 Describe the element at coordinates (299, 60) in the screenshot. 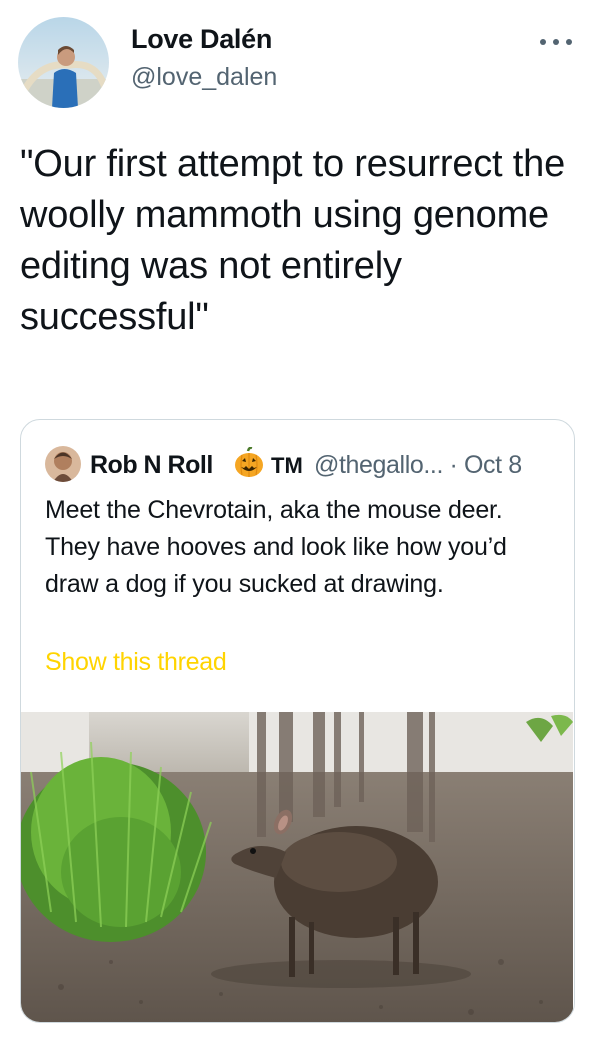

I see `tweet-header: Love Dalén @love_dalen` at that location.